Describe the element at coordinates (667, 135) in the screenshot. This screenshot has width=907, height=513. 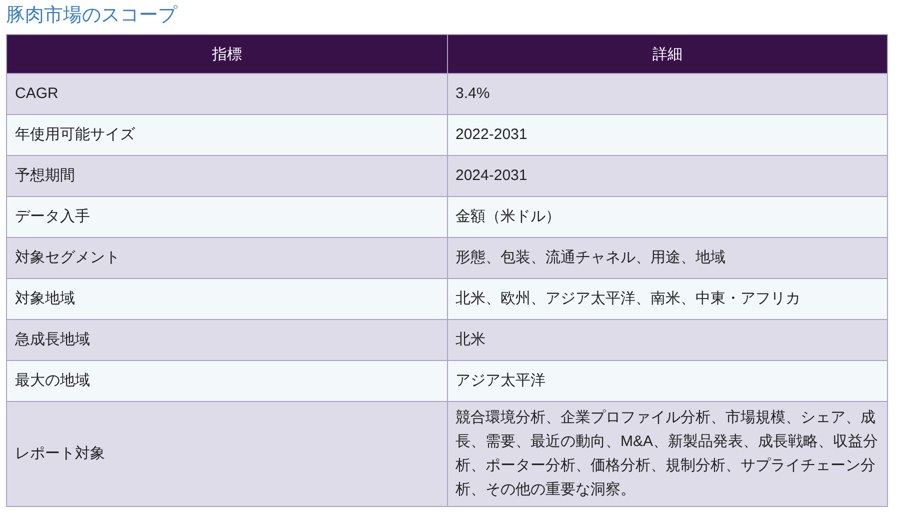
I see `table-cell: 2022-2031` at that location.